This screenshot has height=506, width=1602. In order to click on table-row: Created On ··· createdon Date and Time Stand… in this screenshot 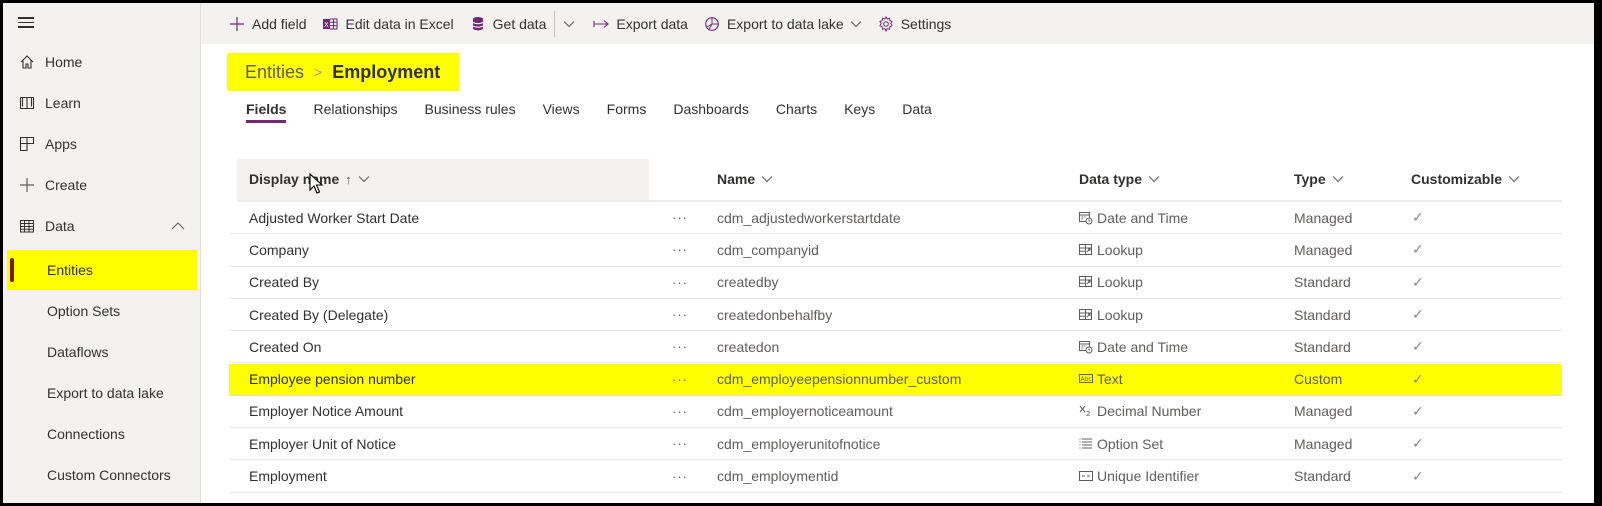, I will do `click(895, 347)`.